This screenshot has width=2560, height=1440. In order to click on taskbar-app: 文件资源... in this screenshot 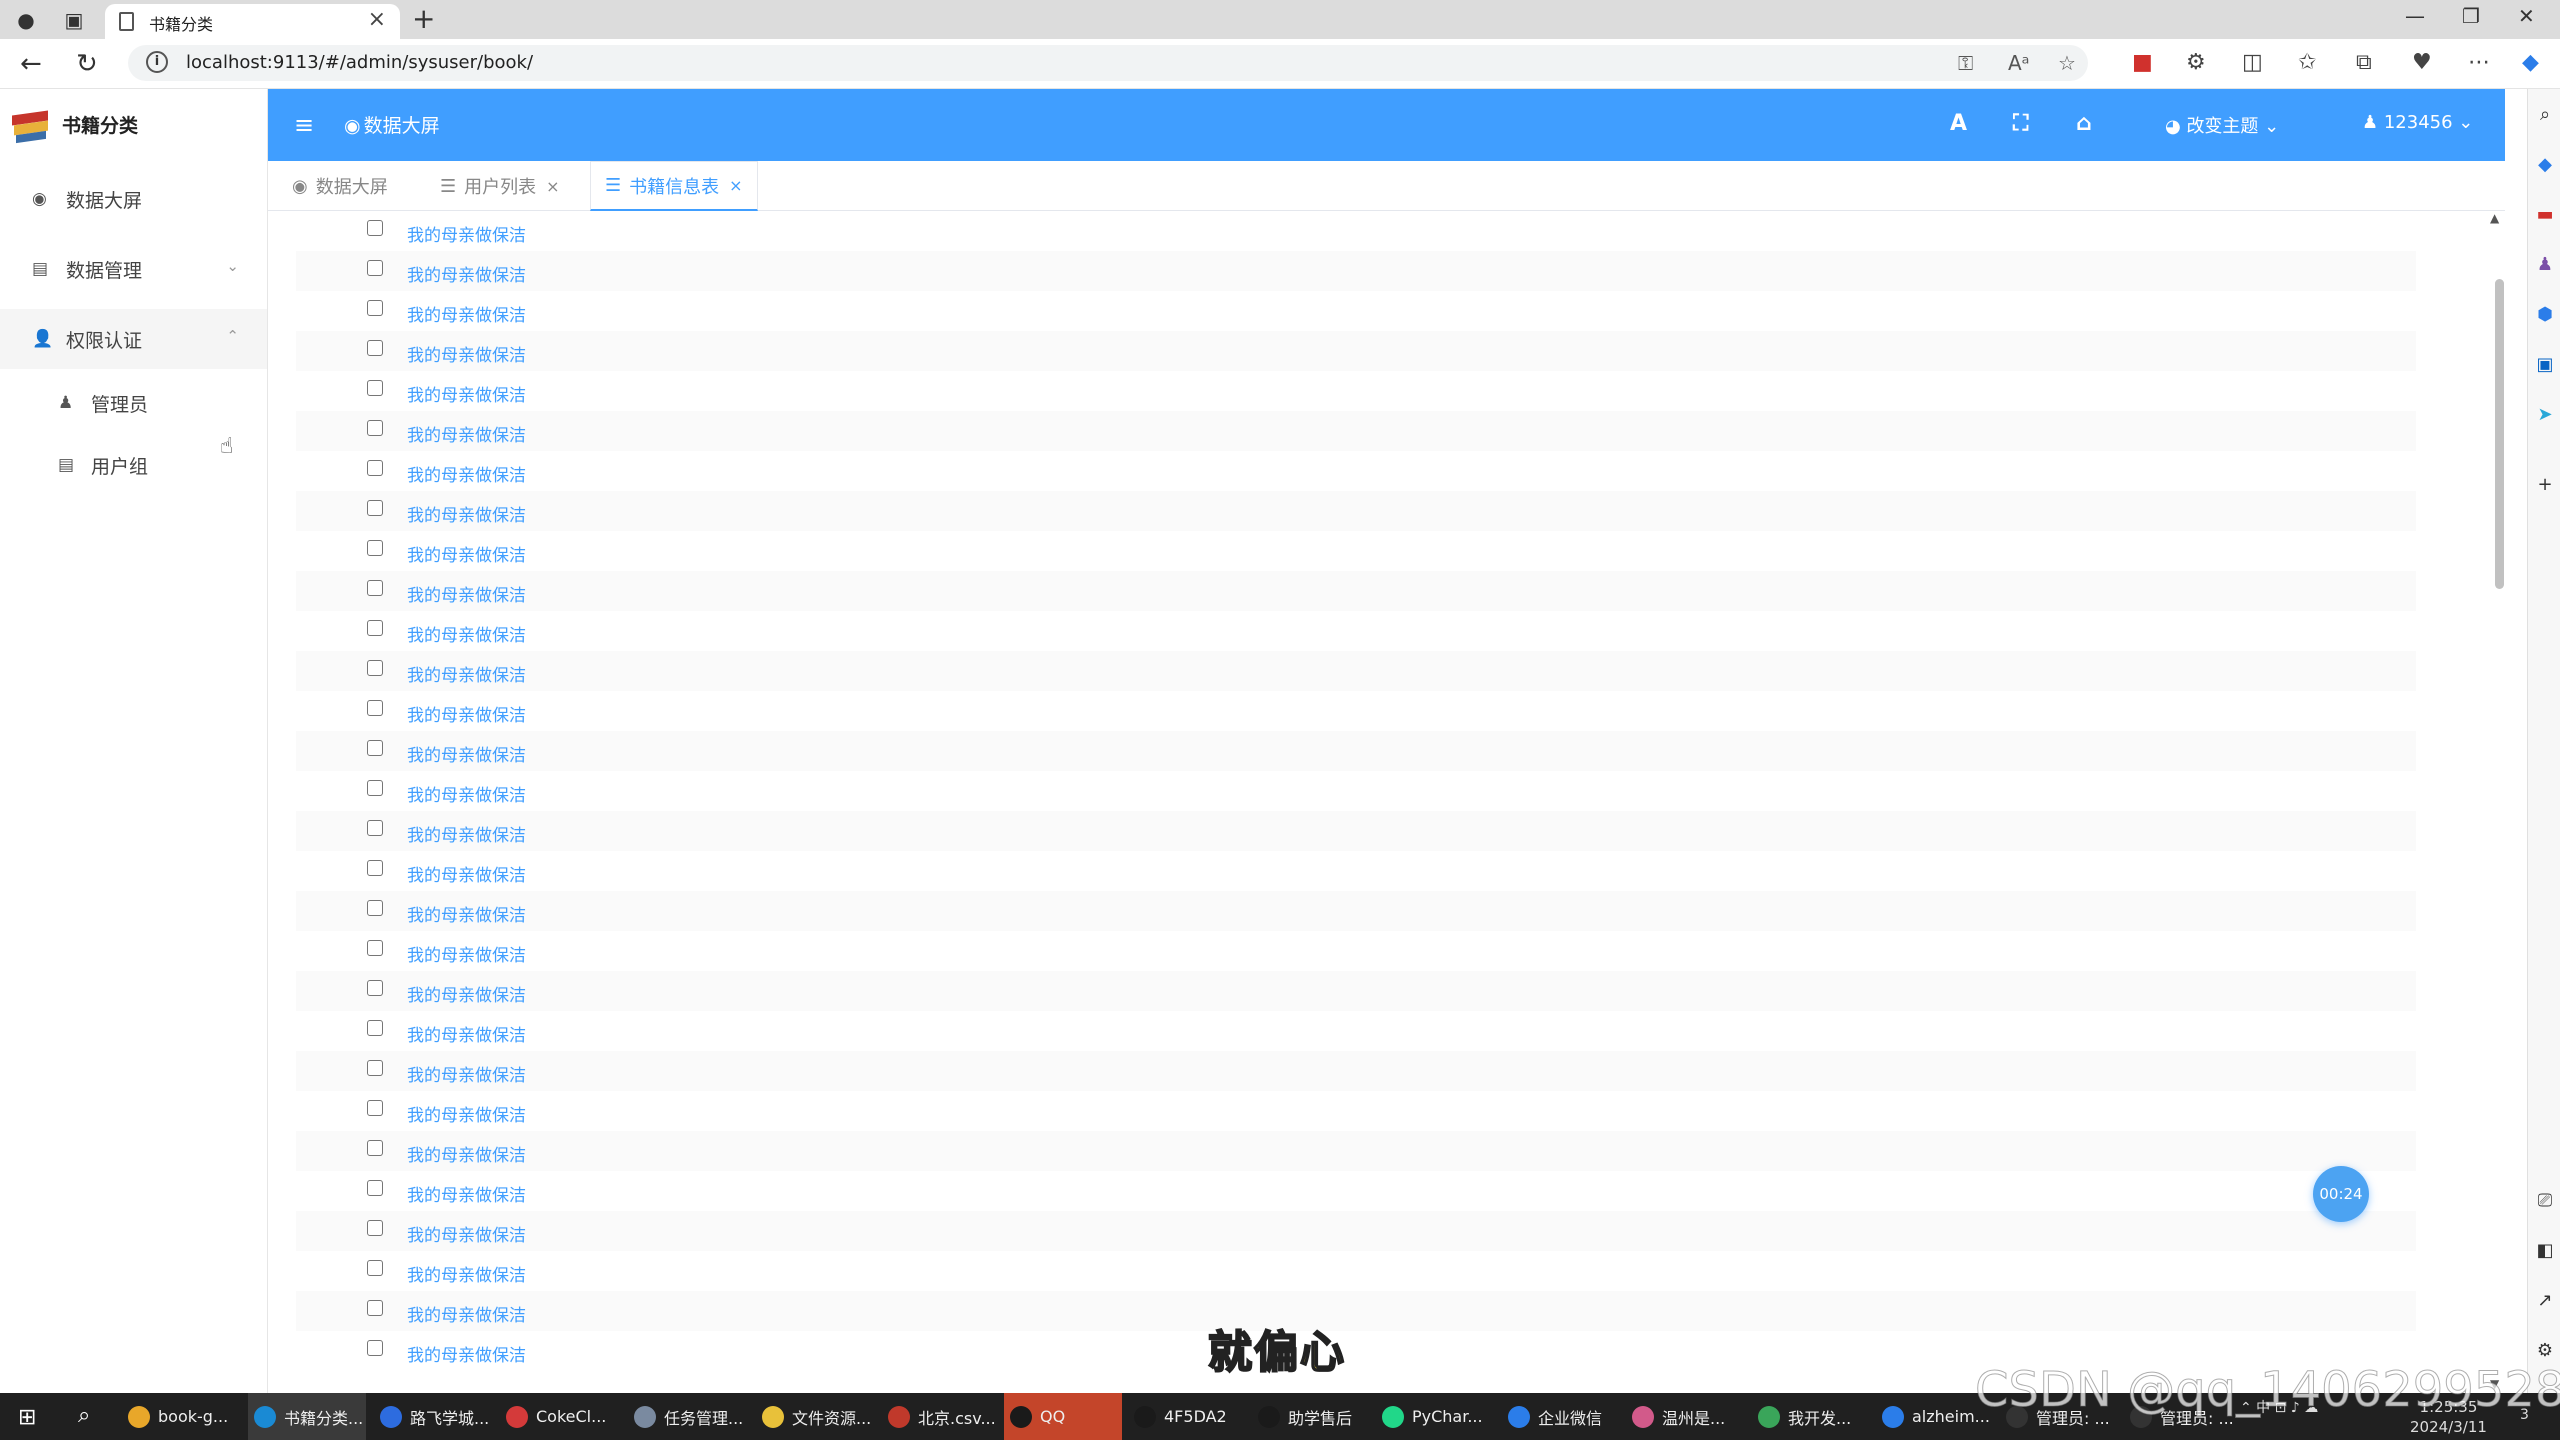, I will do `click(815, 1416)`.